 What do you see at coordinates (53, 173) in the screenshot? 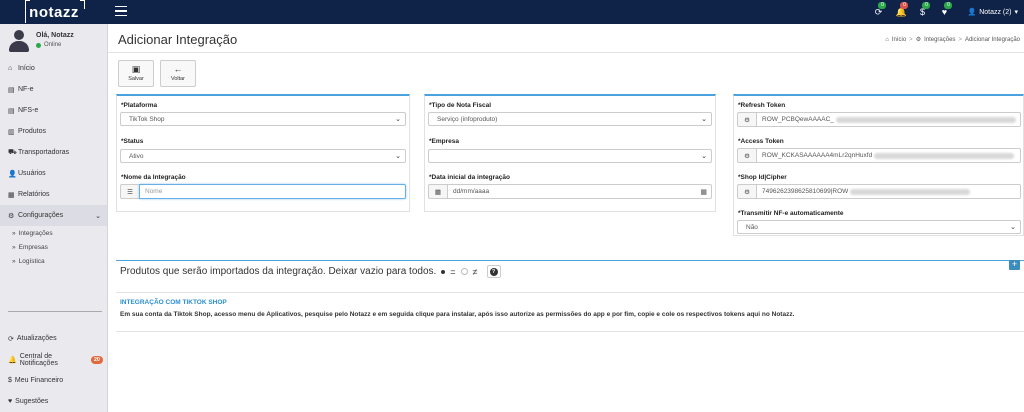
I see `sidebar-item-usuarios: 👤 Usuários` at bounding box center [53, 173].